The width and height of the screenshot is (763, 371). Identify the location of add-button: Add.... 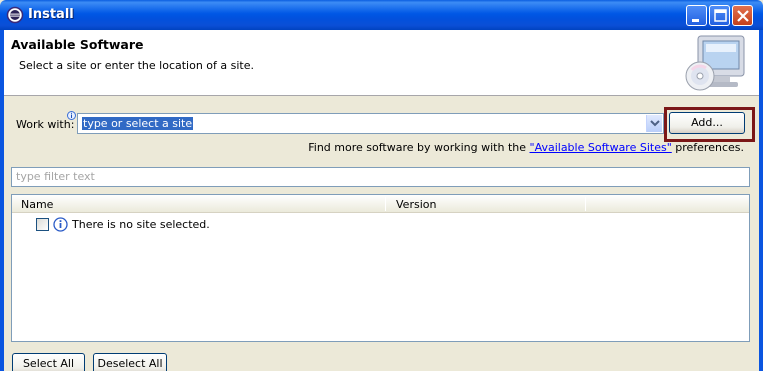
(707, 123).